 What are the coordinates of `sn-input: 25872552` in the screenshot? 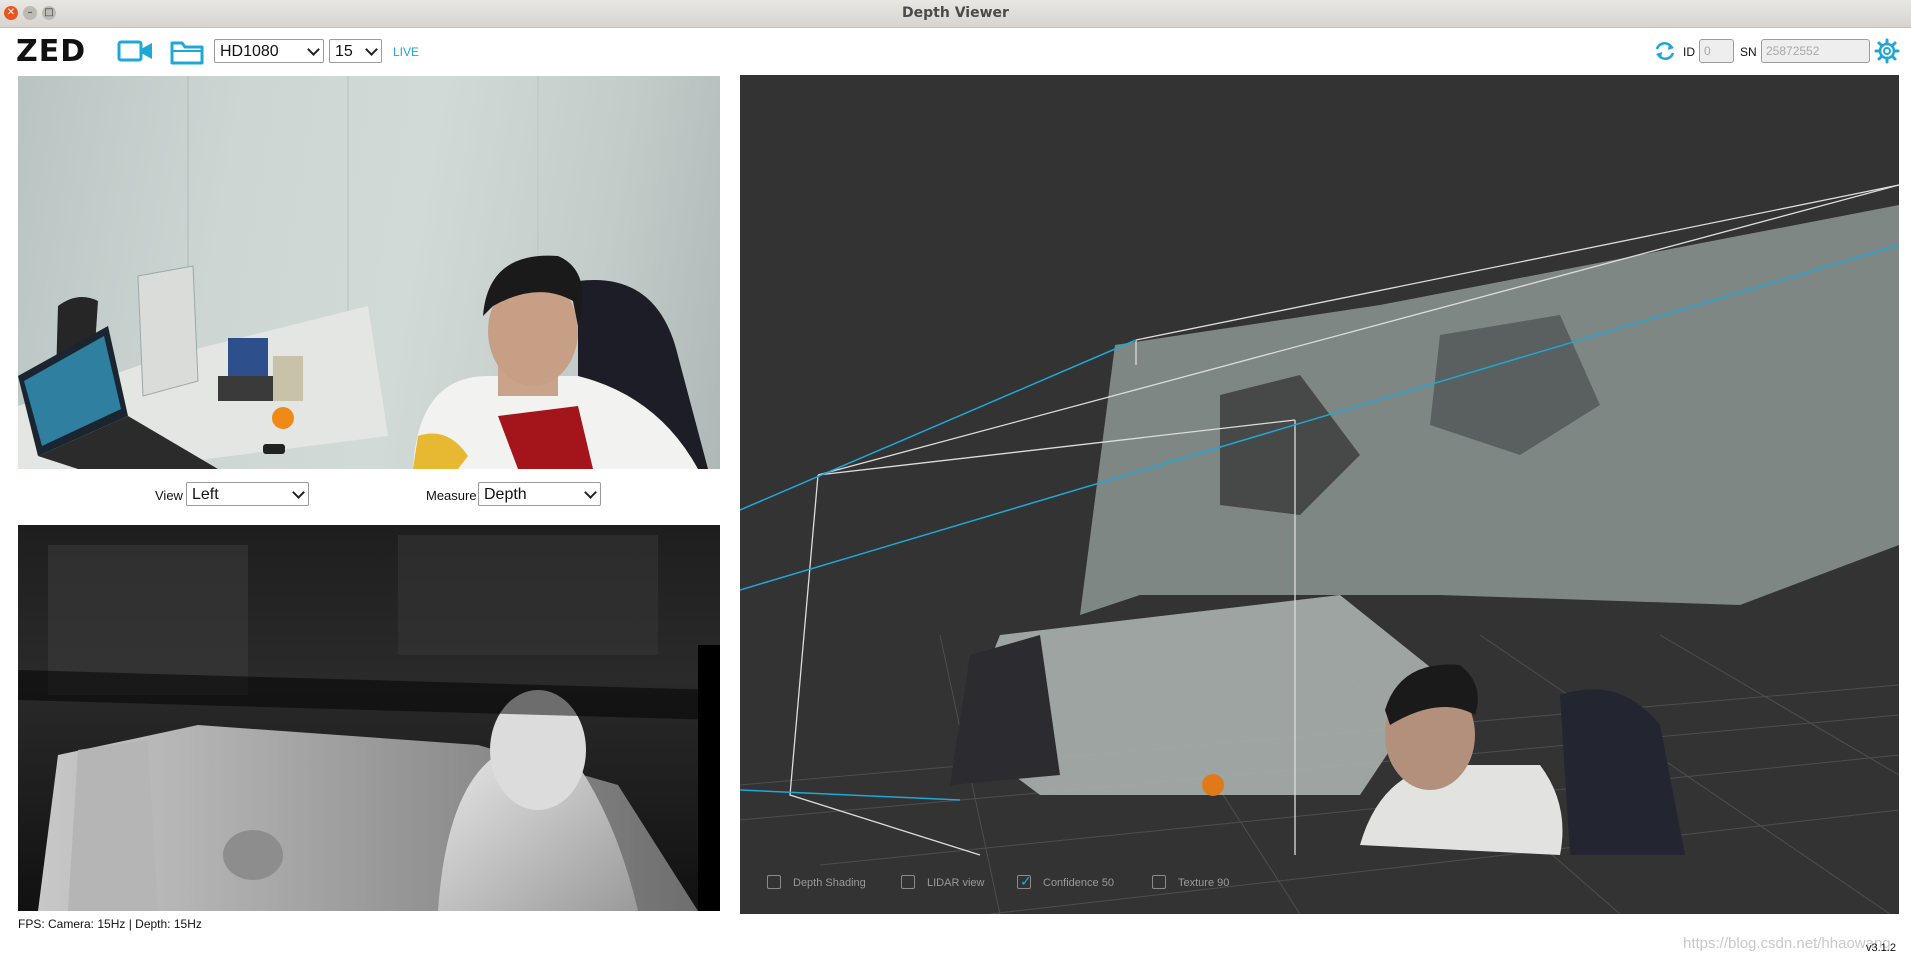 It's located at (1815, 51).